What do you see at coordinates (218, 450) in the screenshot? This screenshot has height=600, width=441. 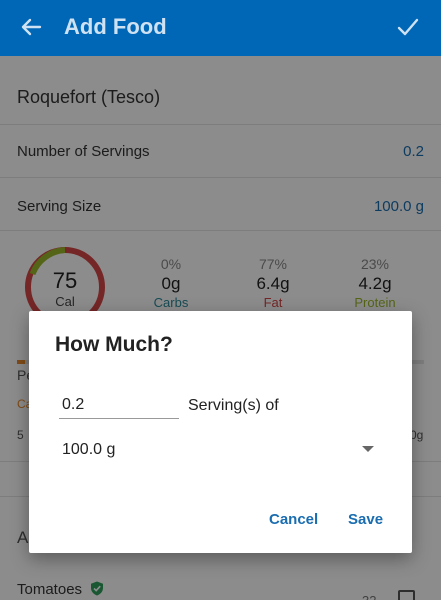 I see `serving-size-select: 100.0 g` at bounding box center [218, 450].